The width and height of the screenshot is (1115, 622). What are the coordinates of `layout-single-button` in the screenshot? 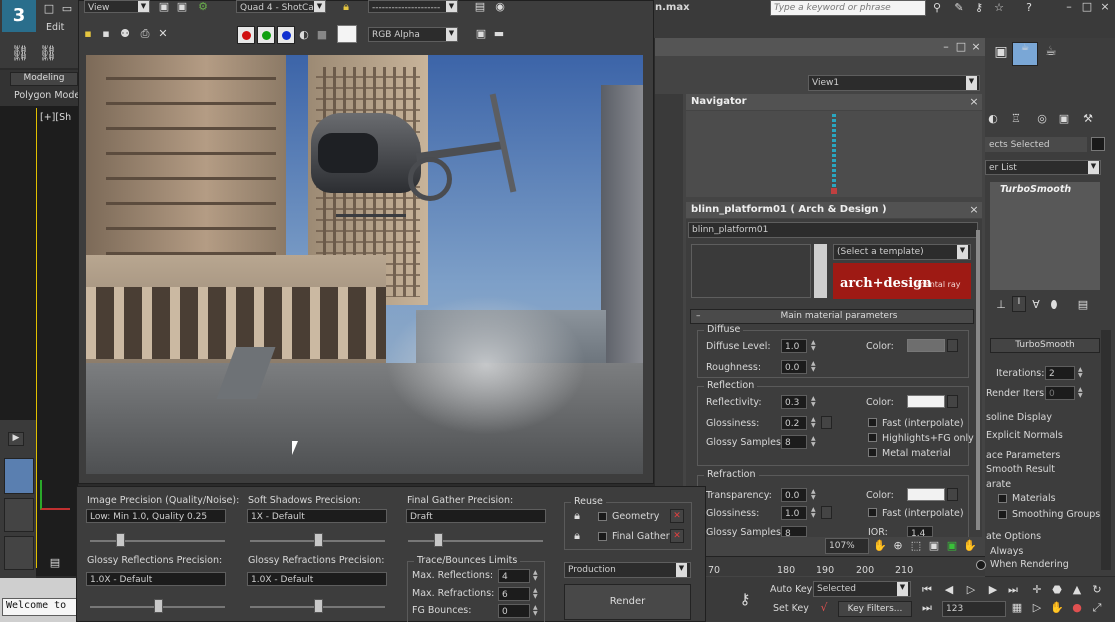 It's located at (19, 476).